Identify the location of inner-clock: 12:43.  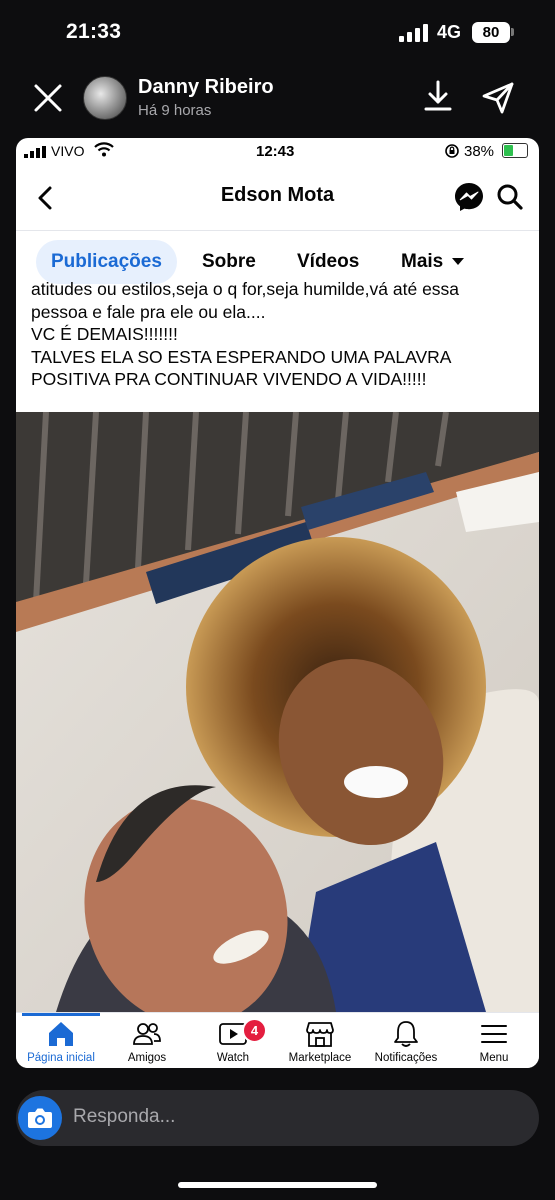
(275, 151).